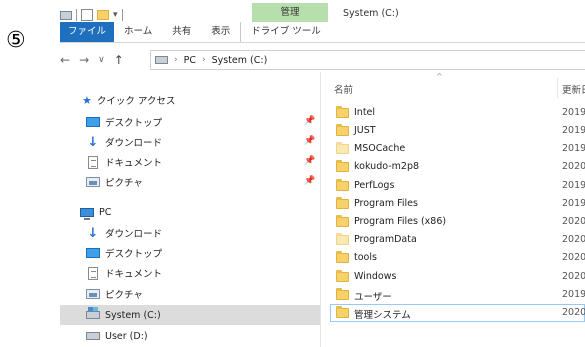 This screenshot has height=347, width=585. Describe the element at coordinates (343, 89) in the screenshot. I see `column-header-name: 名前` at that location.